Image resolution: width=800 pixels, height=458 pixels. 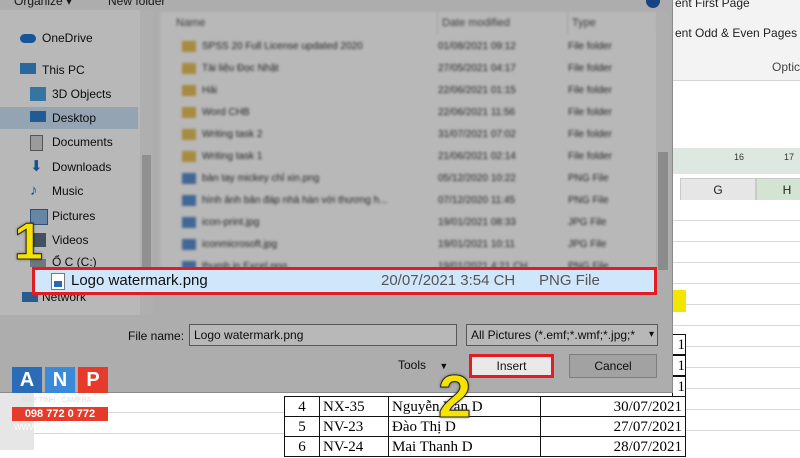 What do you see at coordinates (58, 281) in the screenshot?
I see `png-file-icon` at bounding box center [58, 281].